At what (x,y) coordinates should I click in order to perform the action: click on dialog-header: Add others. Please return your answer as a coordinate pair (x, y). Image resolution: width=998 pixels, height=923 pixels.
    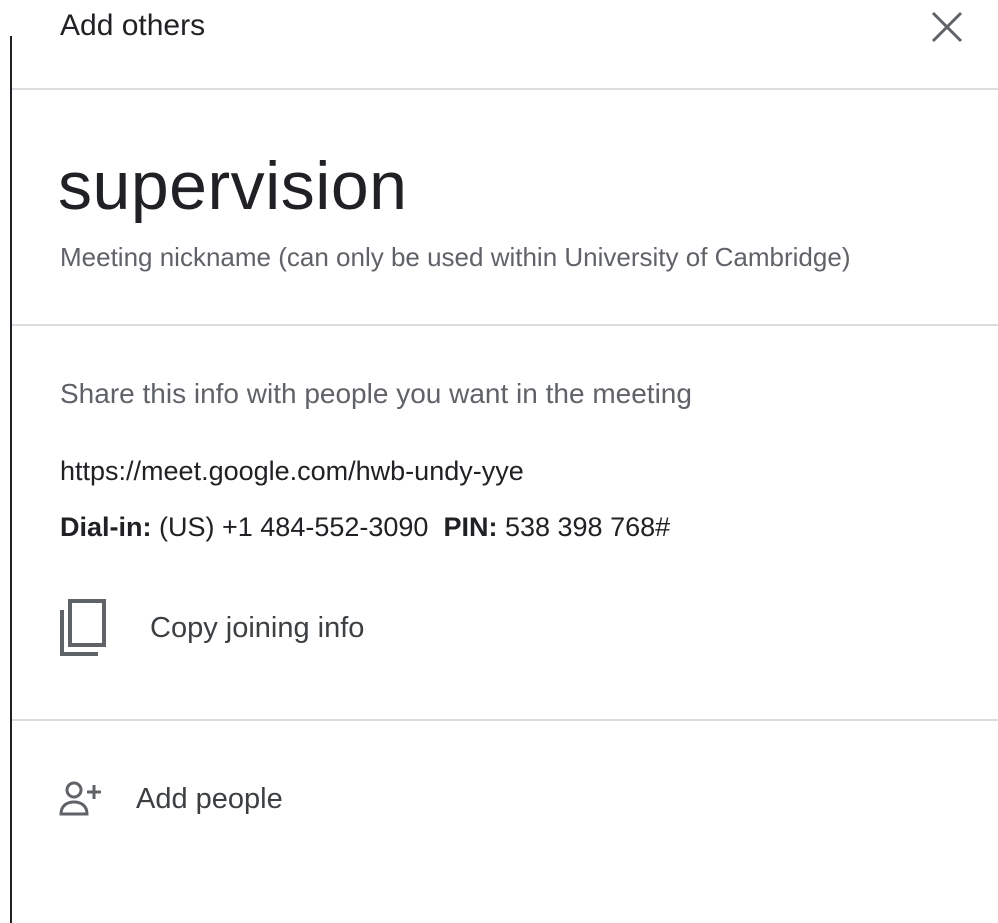
    Looking at the image, I should click on (515, 30).